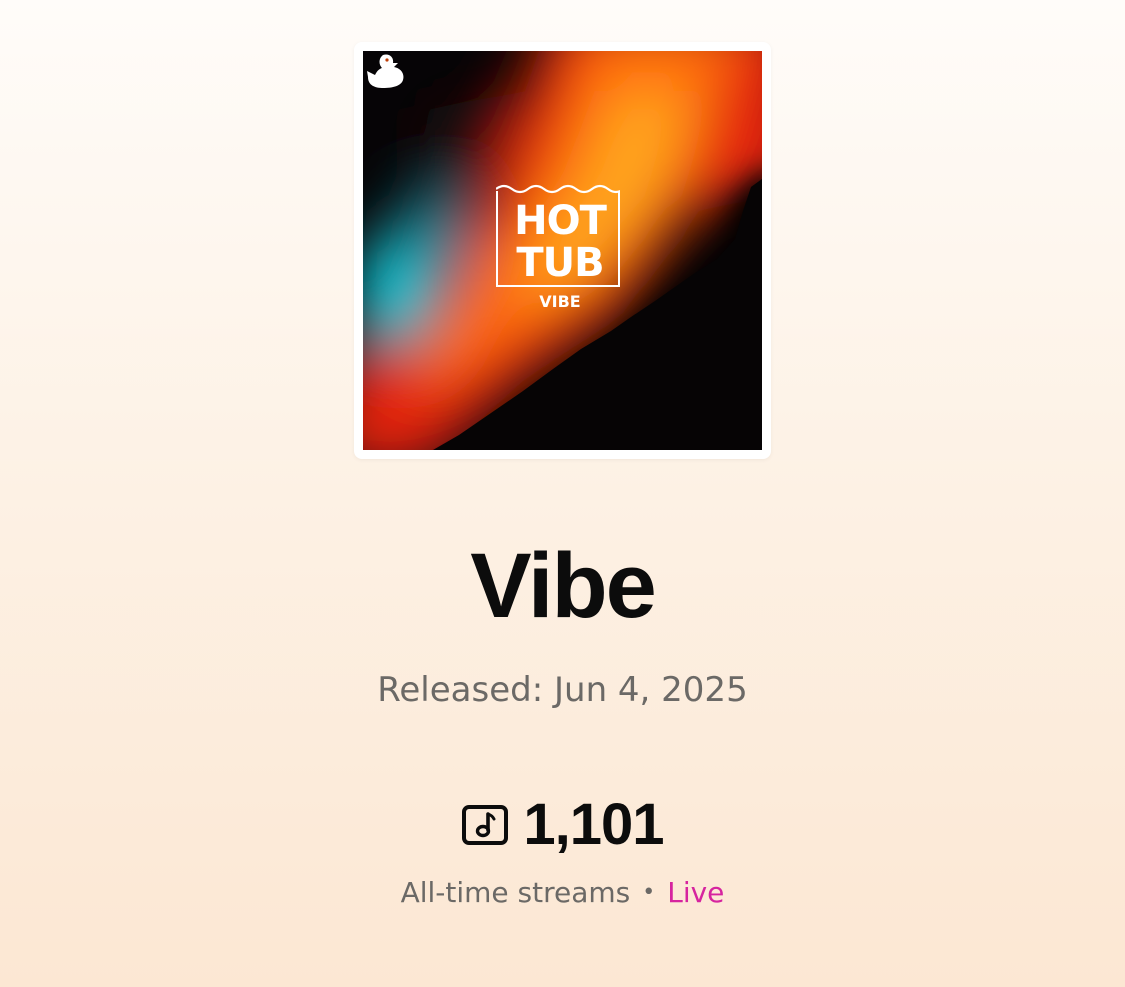 The height and width of the screenshot is (987, 1125). I want to click on album-artwork: HOT TUB VIBE, so click(562, 250).